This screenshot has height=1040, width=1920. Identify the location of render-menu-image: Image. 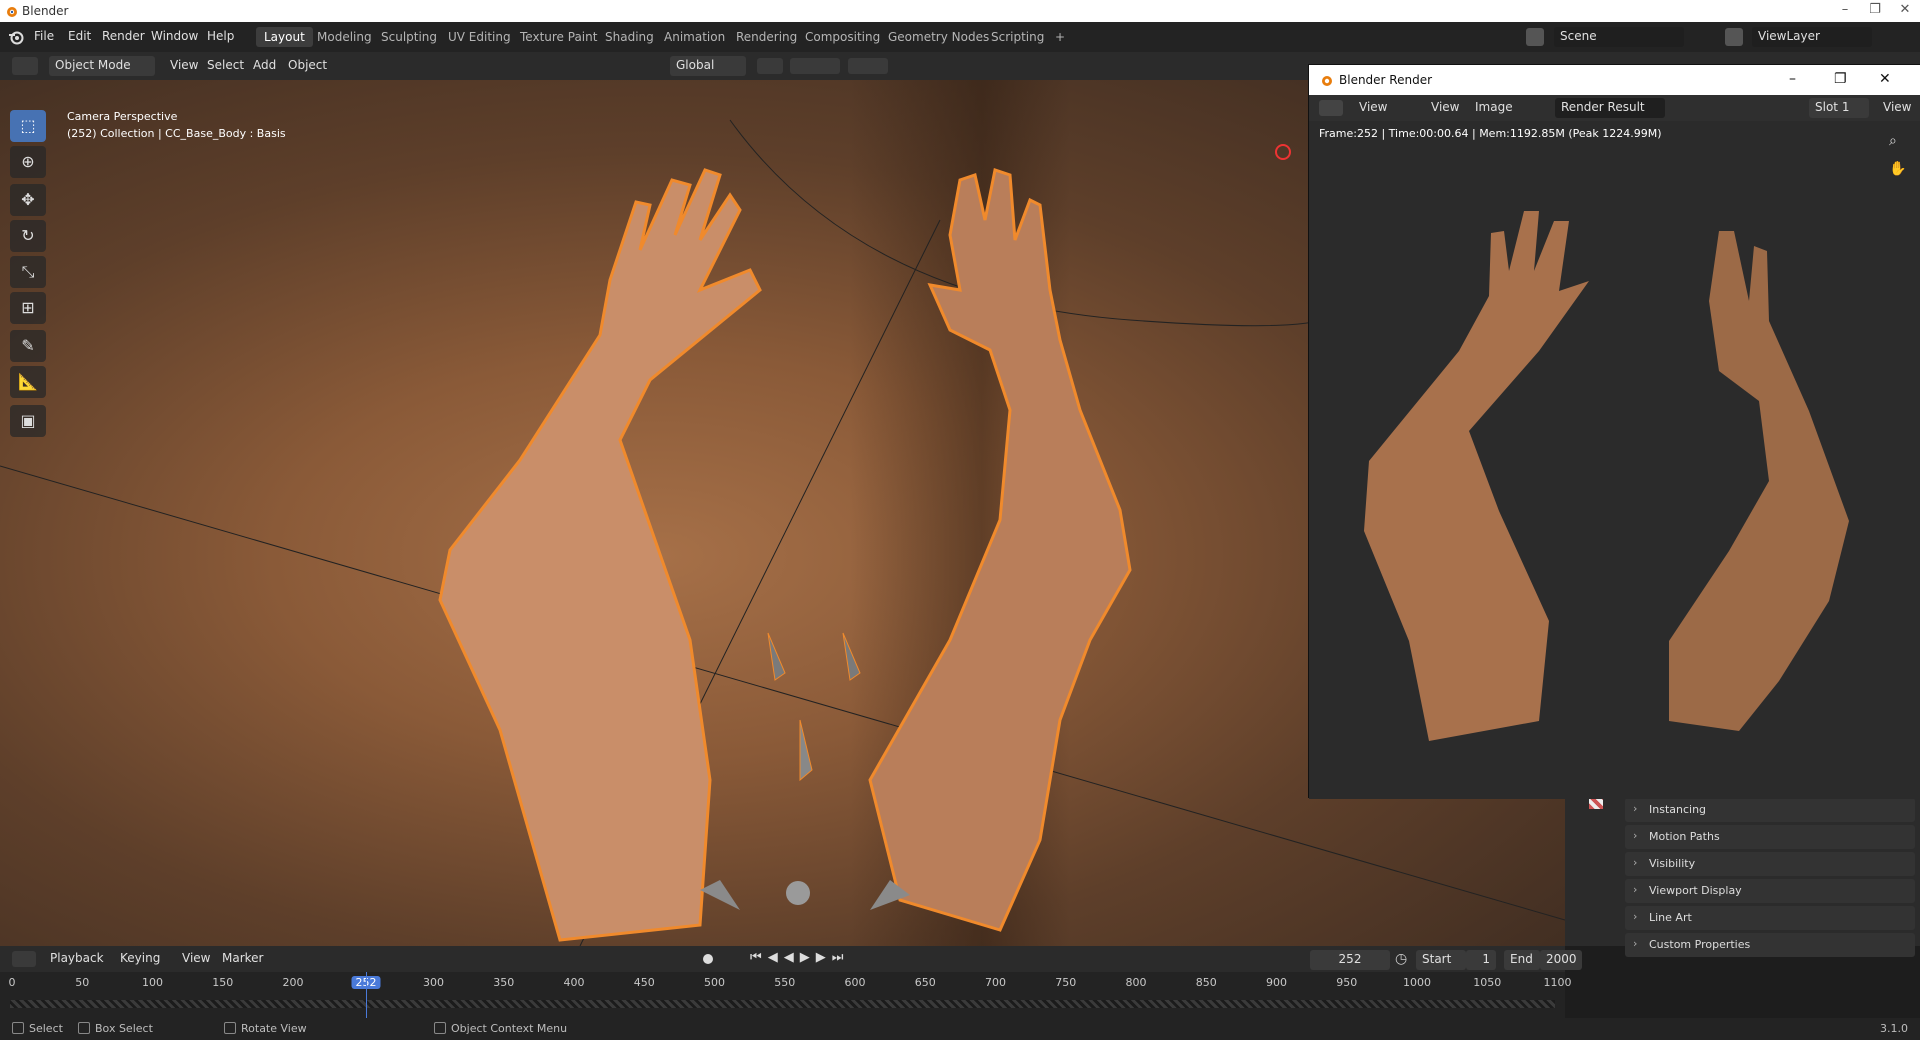
(1494, 108).